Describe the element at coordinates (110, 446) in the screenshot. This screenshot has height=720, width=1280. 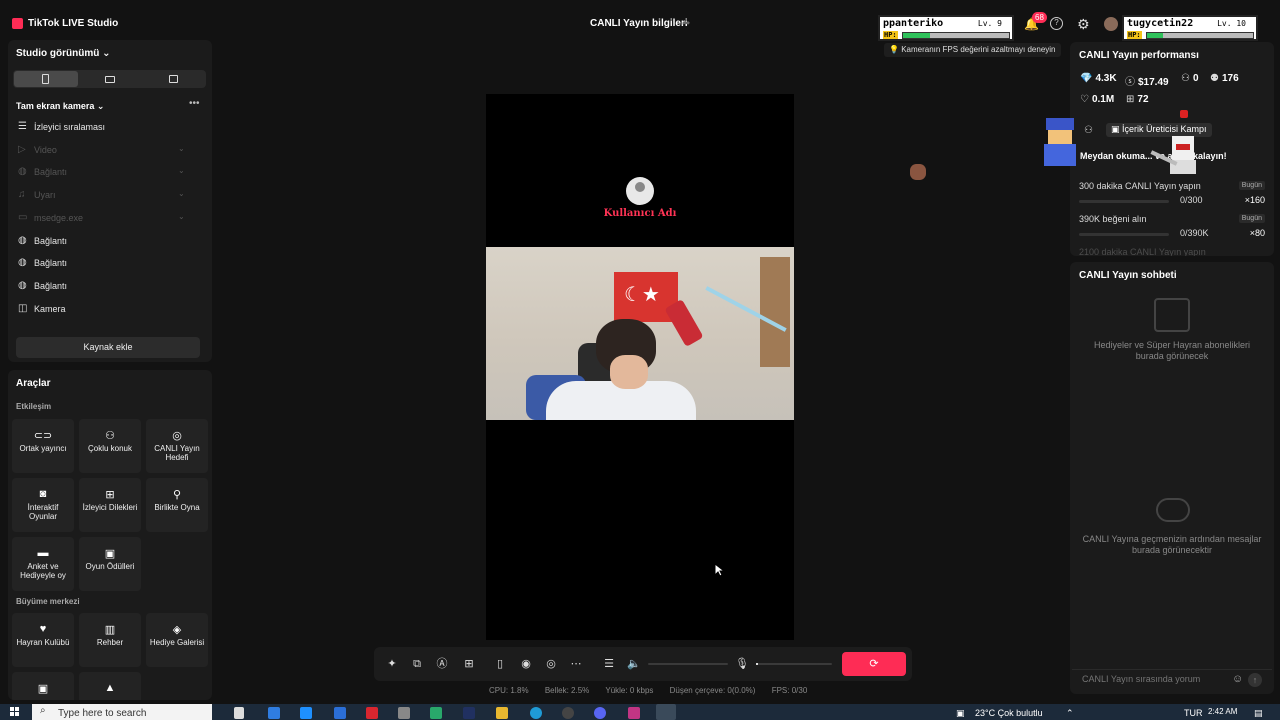
I see `tool-button: ⚇ Çoklu konuk` at that location.